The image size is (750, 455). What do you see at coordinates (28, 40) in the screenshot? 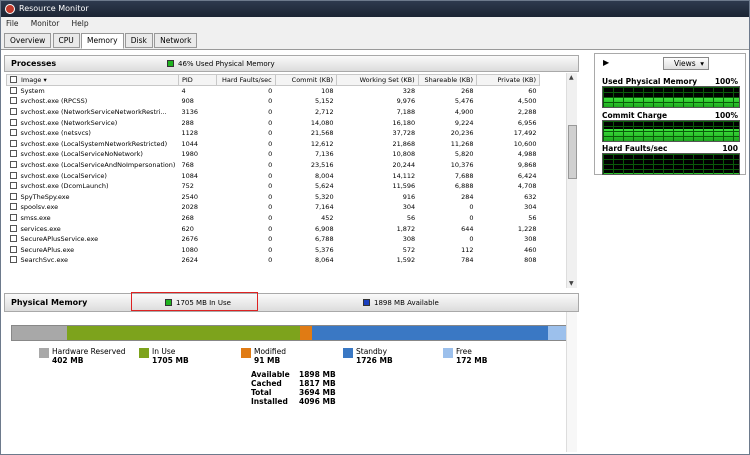
I see `tab-overview: Overview` at bounding box center [28, 40].